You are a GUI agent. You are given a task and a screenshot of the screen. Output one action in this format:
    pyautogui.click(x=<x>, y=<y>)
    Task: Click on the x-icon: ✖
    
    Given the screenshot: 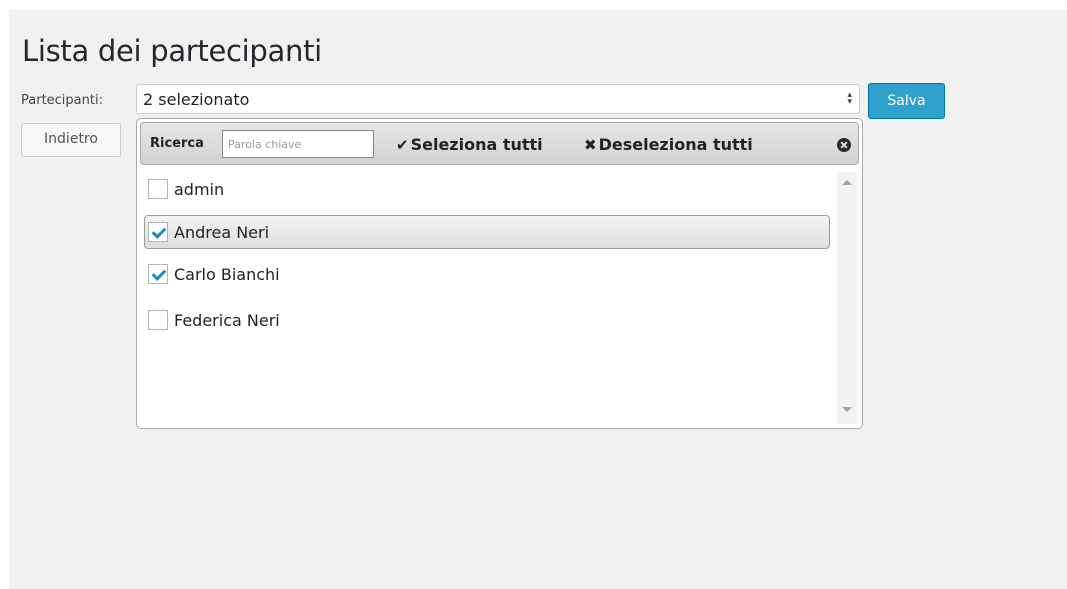 What is the action you would take?
    pyautogui.click(x=590, y=145)
    